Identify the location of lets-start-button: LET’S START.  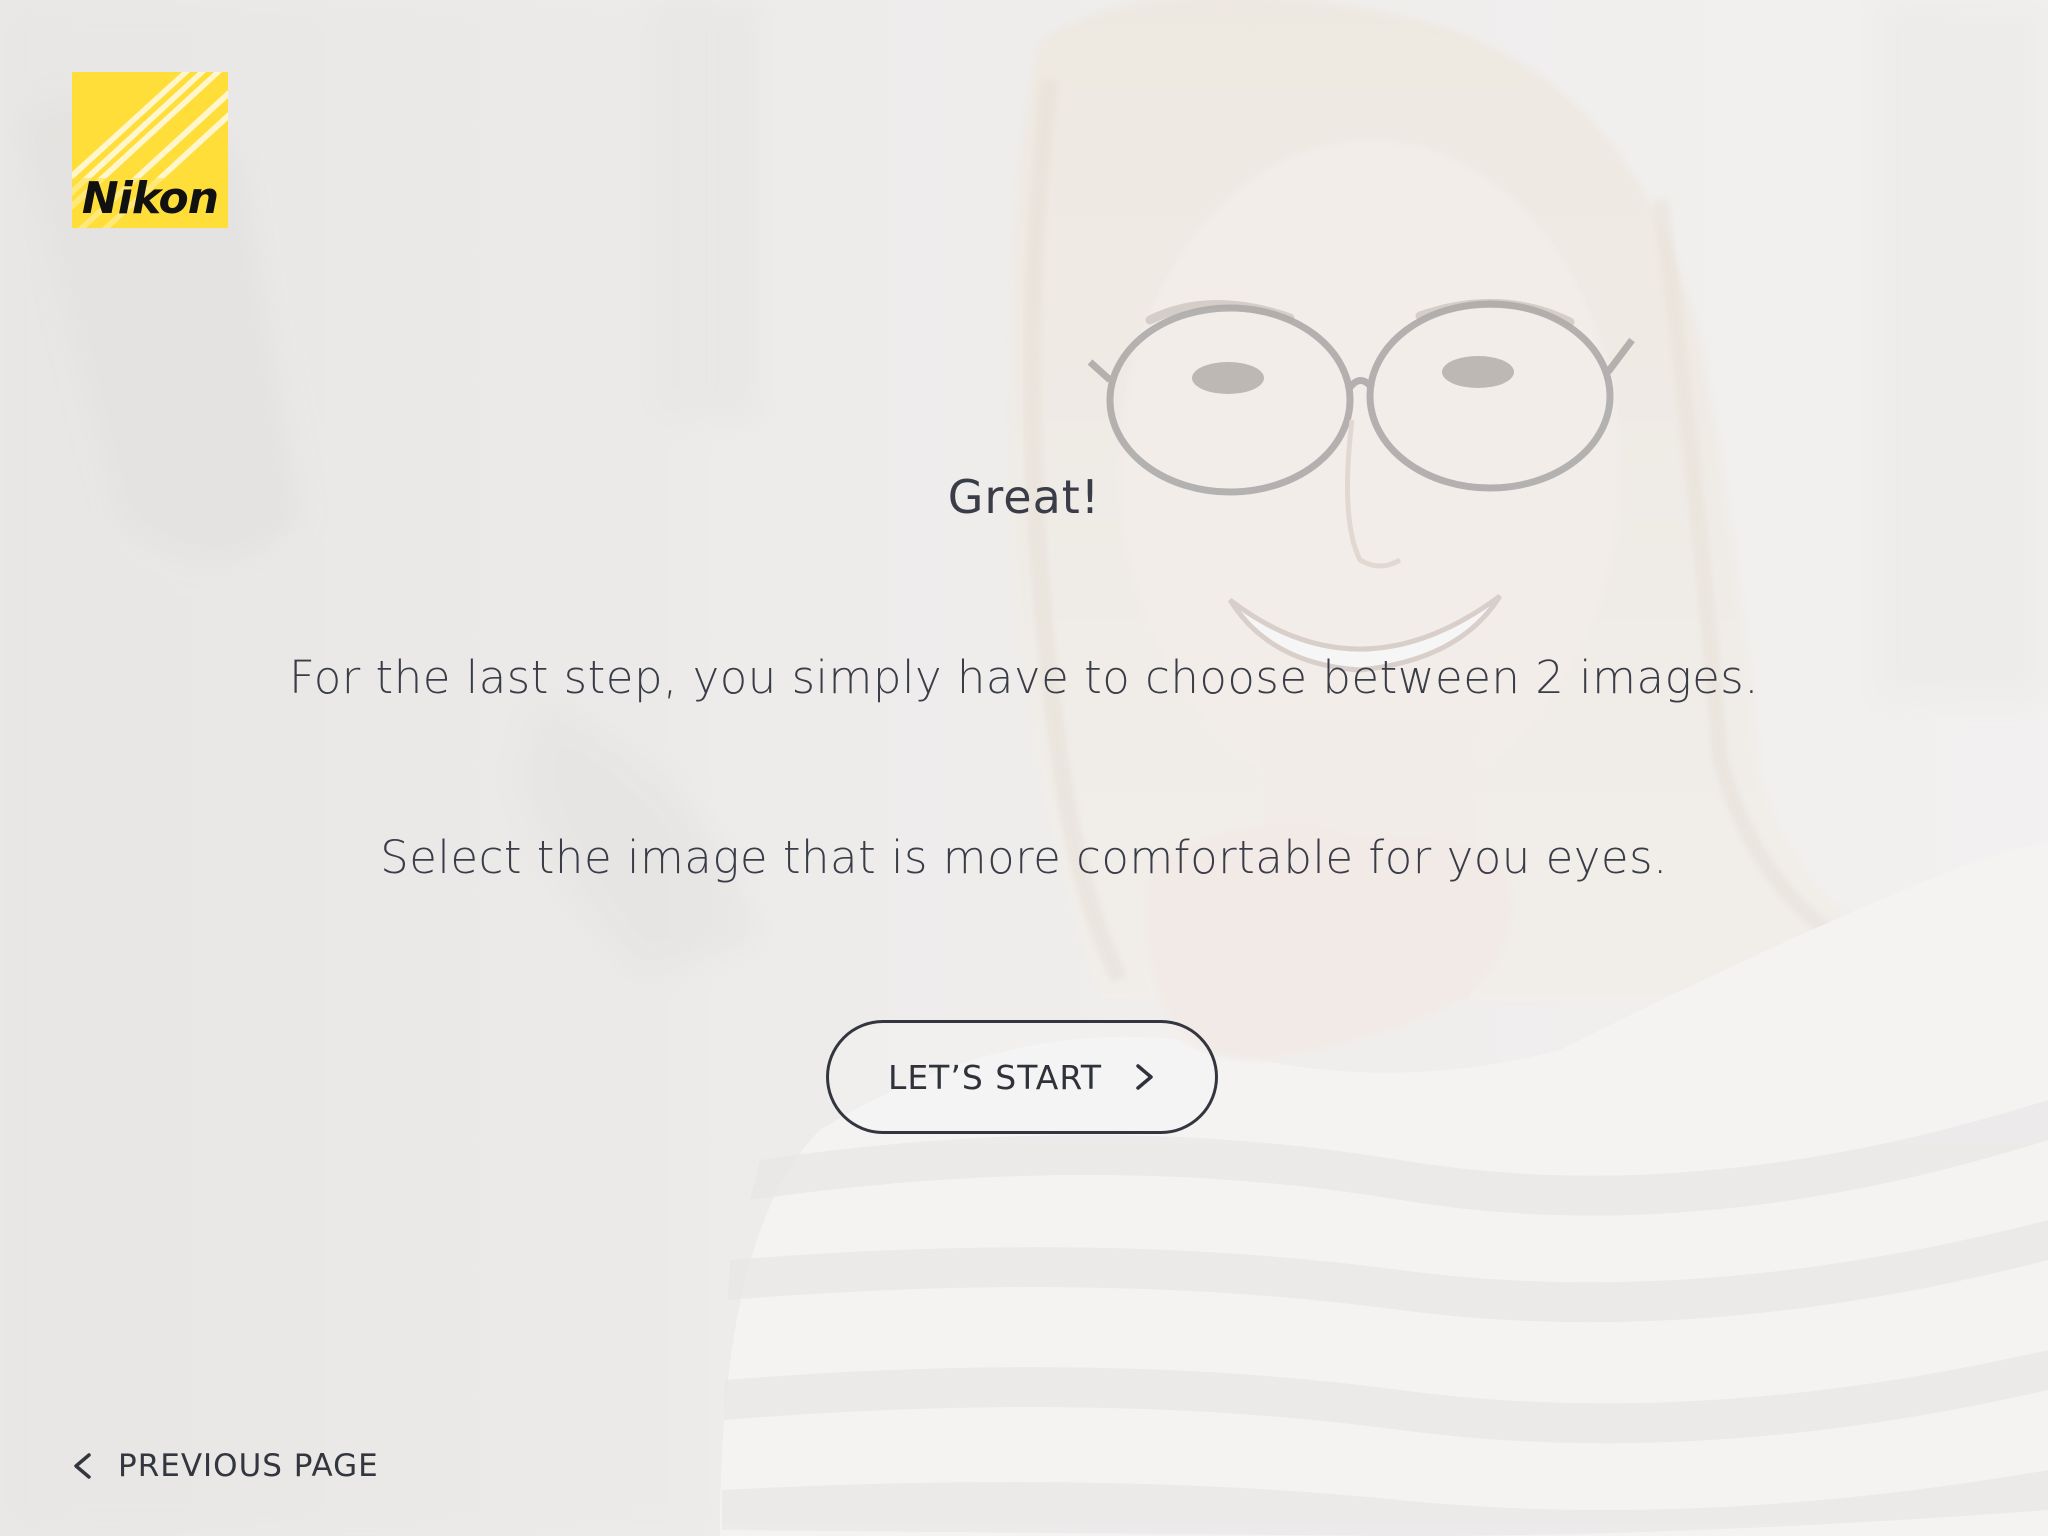
(1022, 1077).